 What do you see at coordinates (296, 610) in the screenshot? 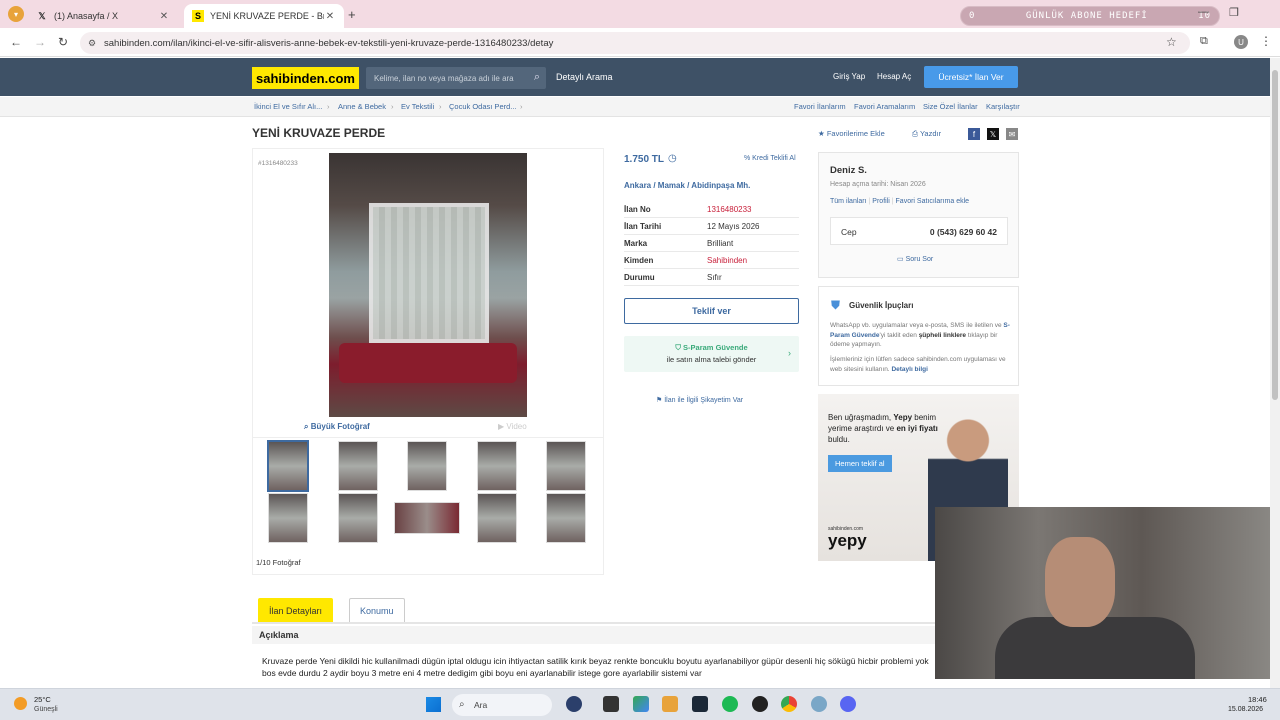
I see `tab-listing-details: İlan Detayları` at bounding box center [296, 610].